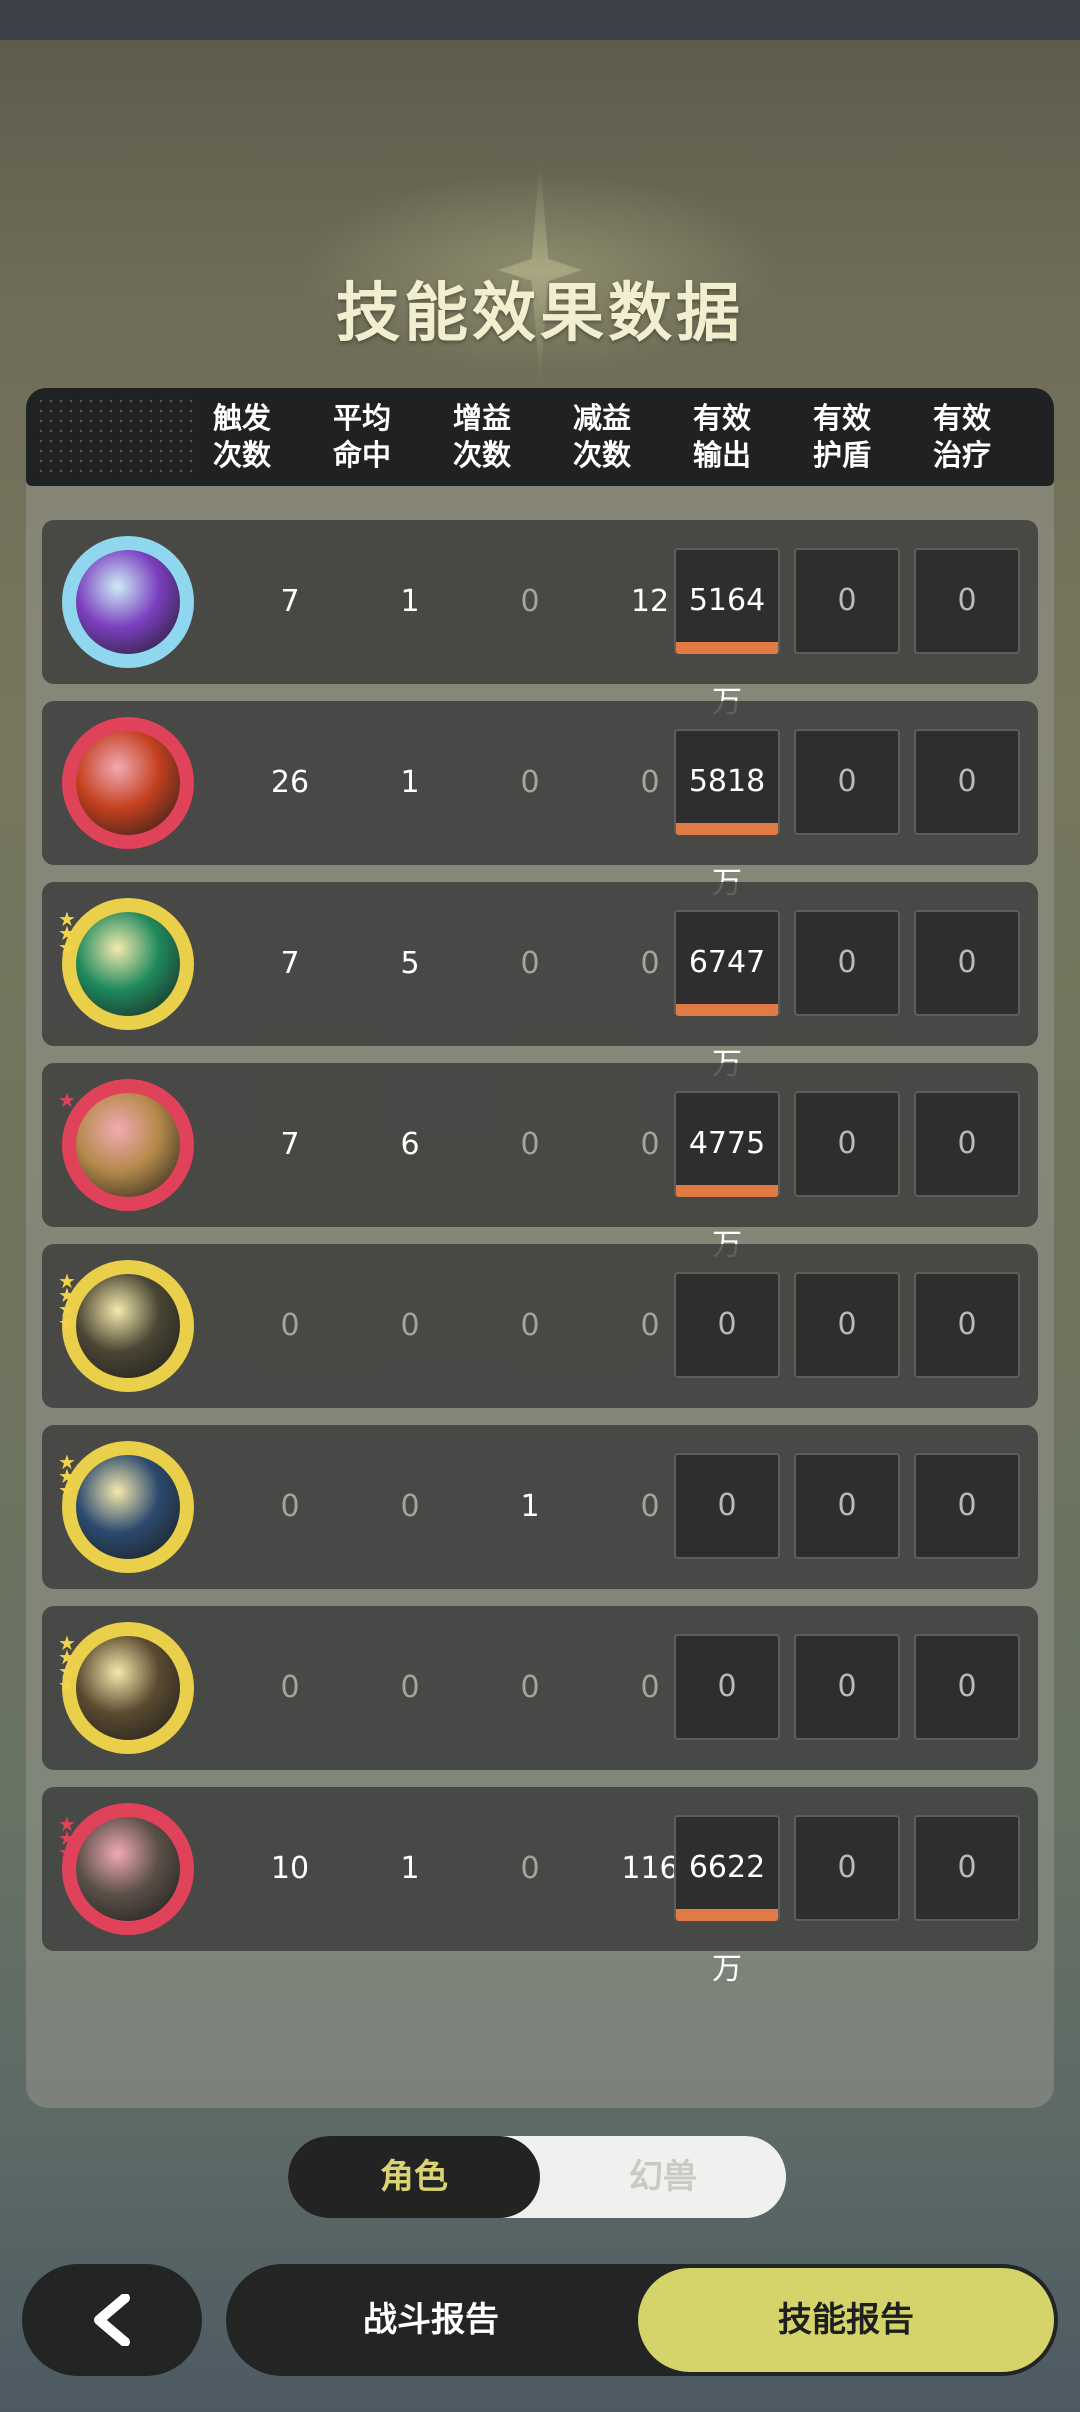 The height and width of the screenshot is (2412, 1080). Describe the element at coordinates (727, 815) in the screenshot. I see `cell-output: 5818万` at that location.